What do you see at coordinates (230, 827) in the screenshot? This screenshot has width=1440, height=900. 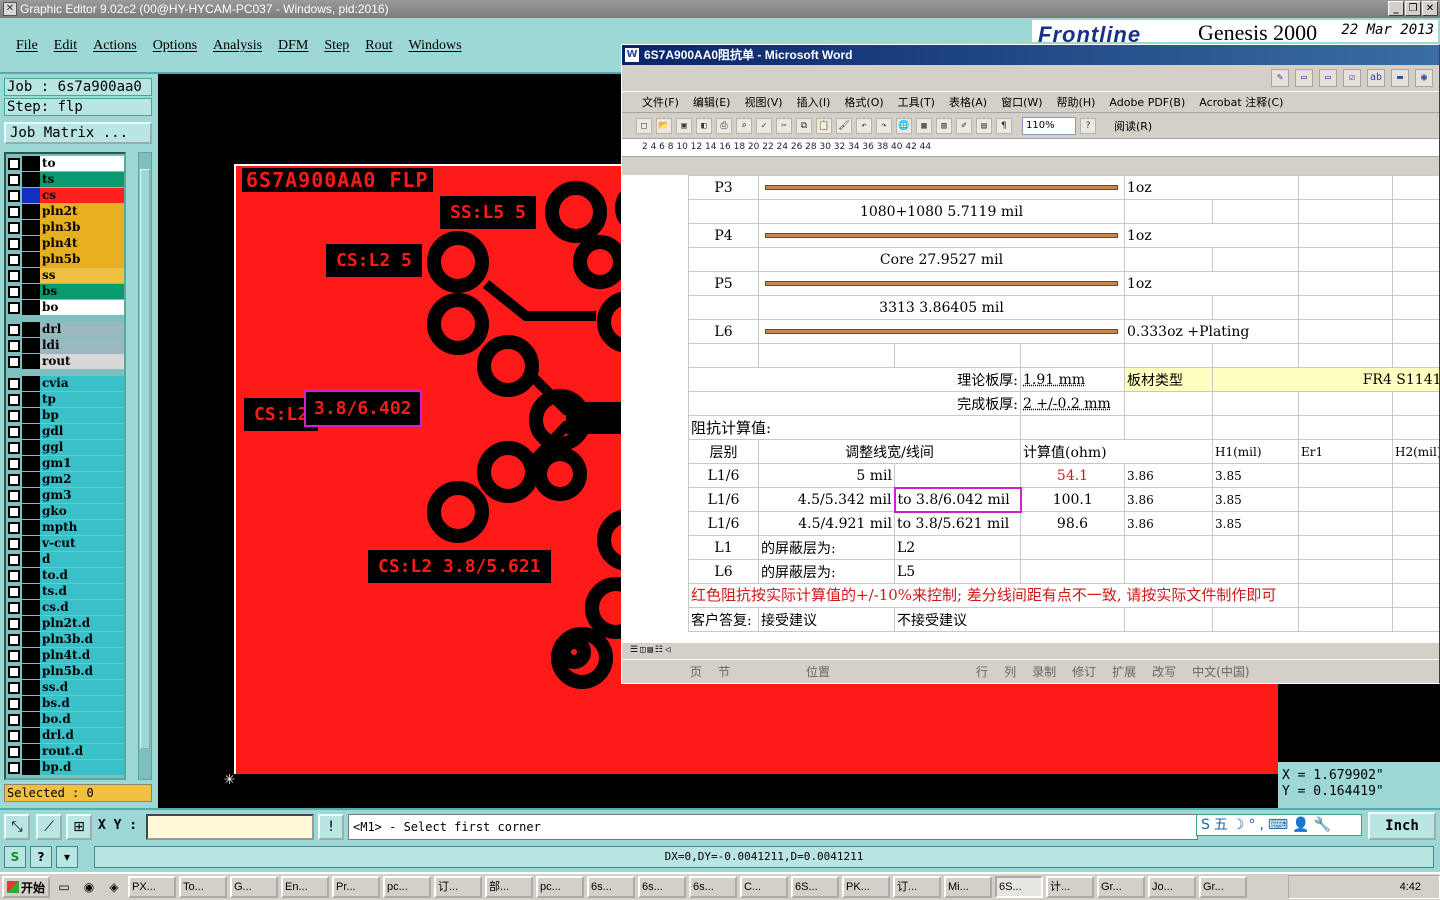 I see `xy-input` at bounding box center [230, 827].